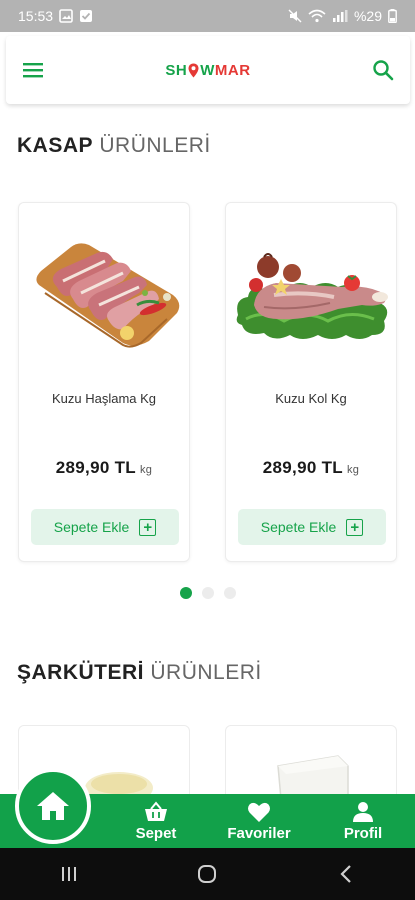  I want to click on system-navigation-bar, so click(207, 874).